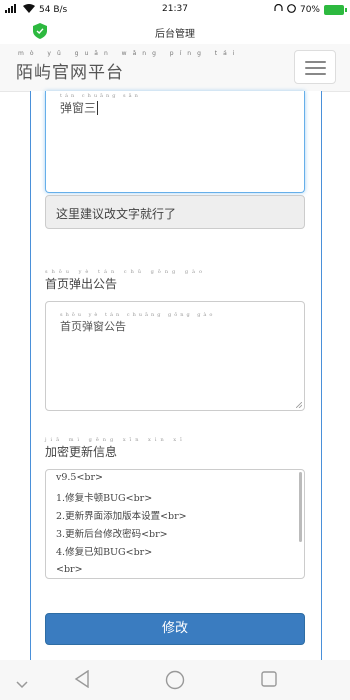 The image size is (350, 700). I want to click on popup-help-text: 这里建议改文字就行了, so click(175, 212).